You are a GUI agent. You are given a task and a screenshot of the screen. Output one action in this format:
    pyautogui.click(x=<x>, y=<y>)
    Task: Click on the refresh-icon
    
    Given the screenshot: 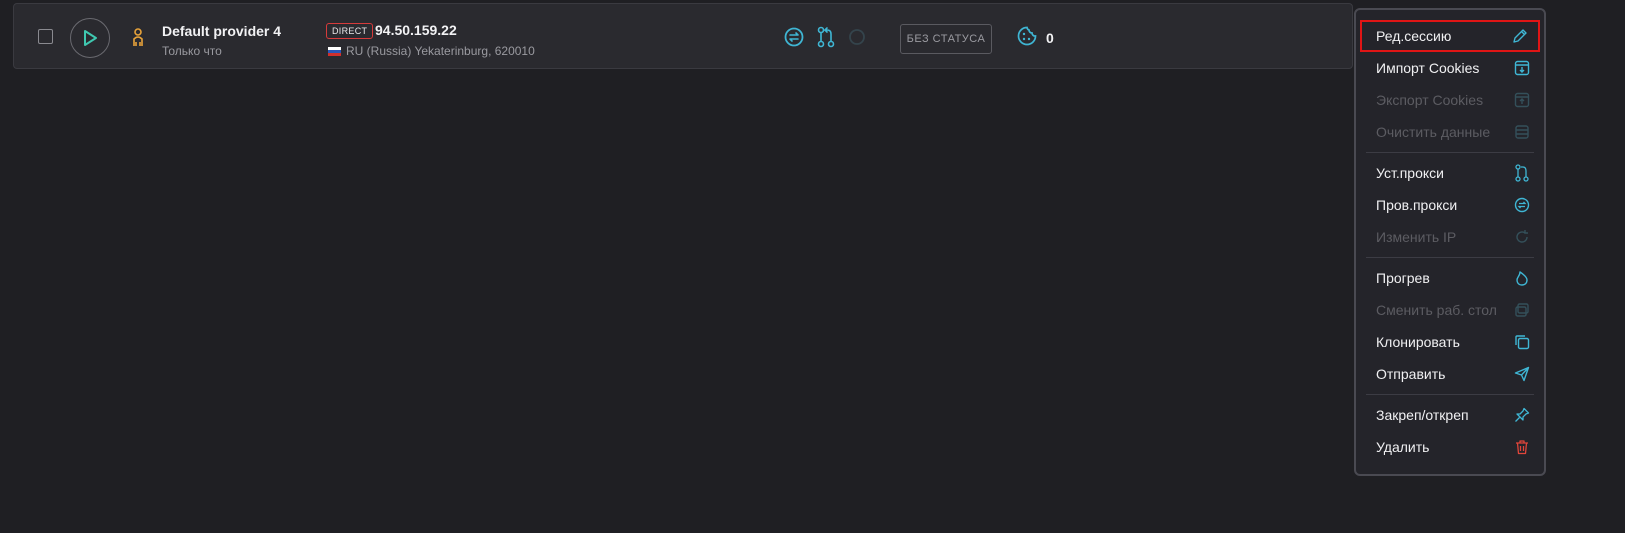 What is the action you would take?
    pyautogui.click(x=1522, y=236)
    